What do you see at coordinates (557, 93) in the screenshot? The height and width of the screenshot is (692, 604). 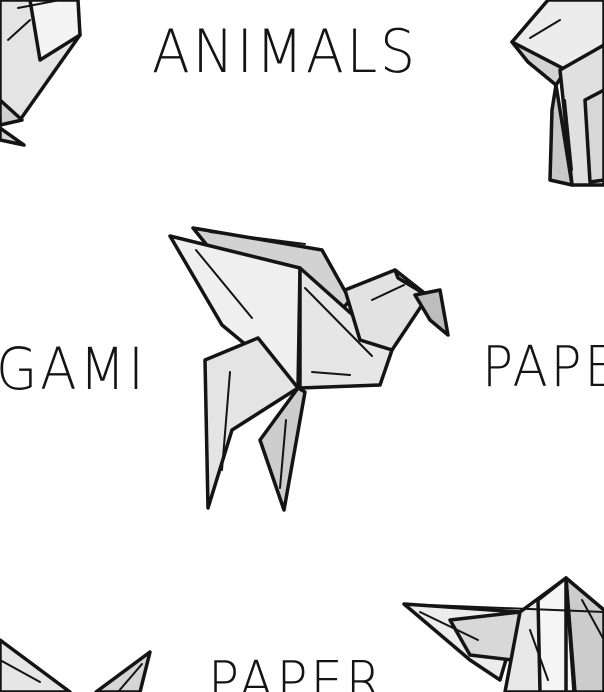 I see `origami-animal-partial-top-right` at bounding box center [557, 93].